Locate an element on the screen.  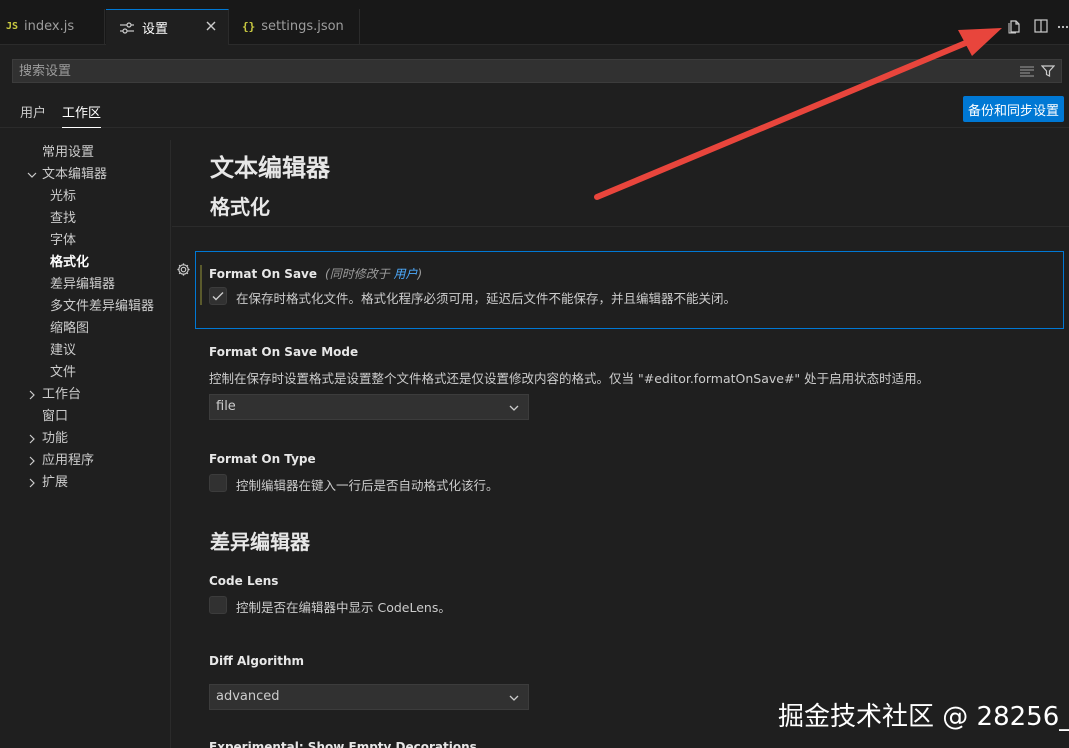
more-actions-icon is located at coordinates (1063, 26).